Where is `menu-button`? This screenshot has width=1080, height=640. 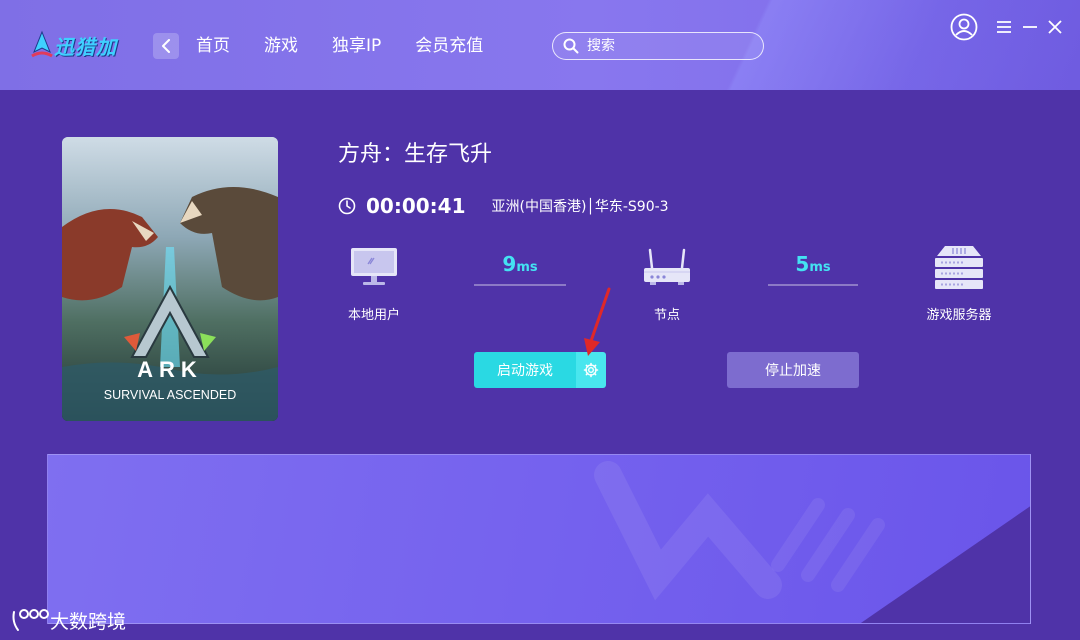
menu-button is located at coordinates (1004, 27).